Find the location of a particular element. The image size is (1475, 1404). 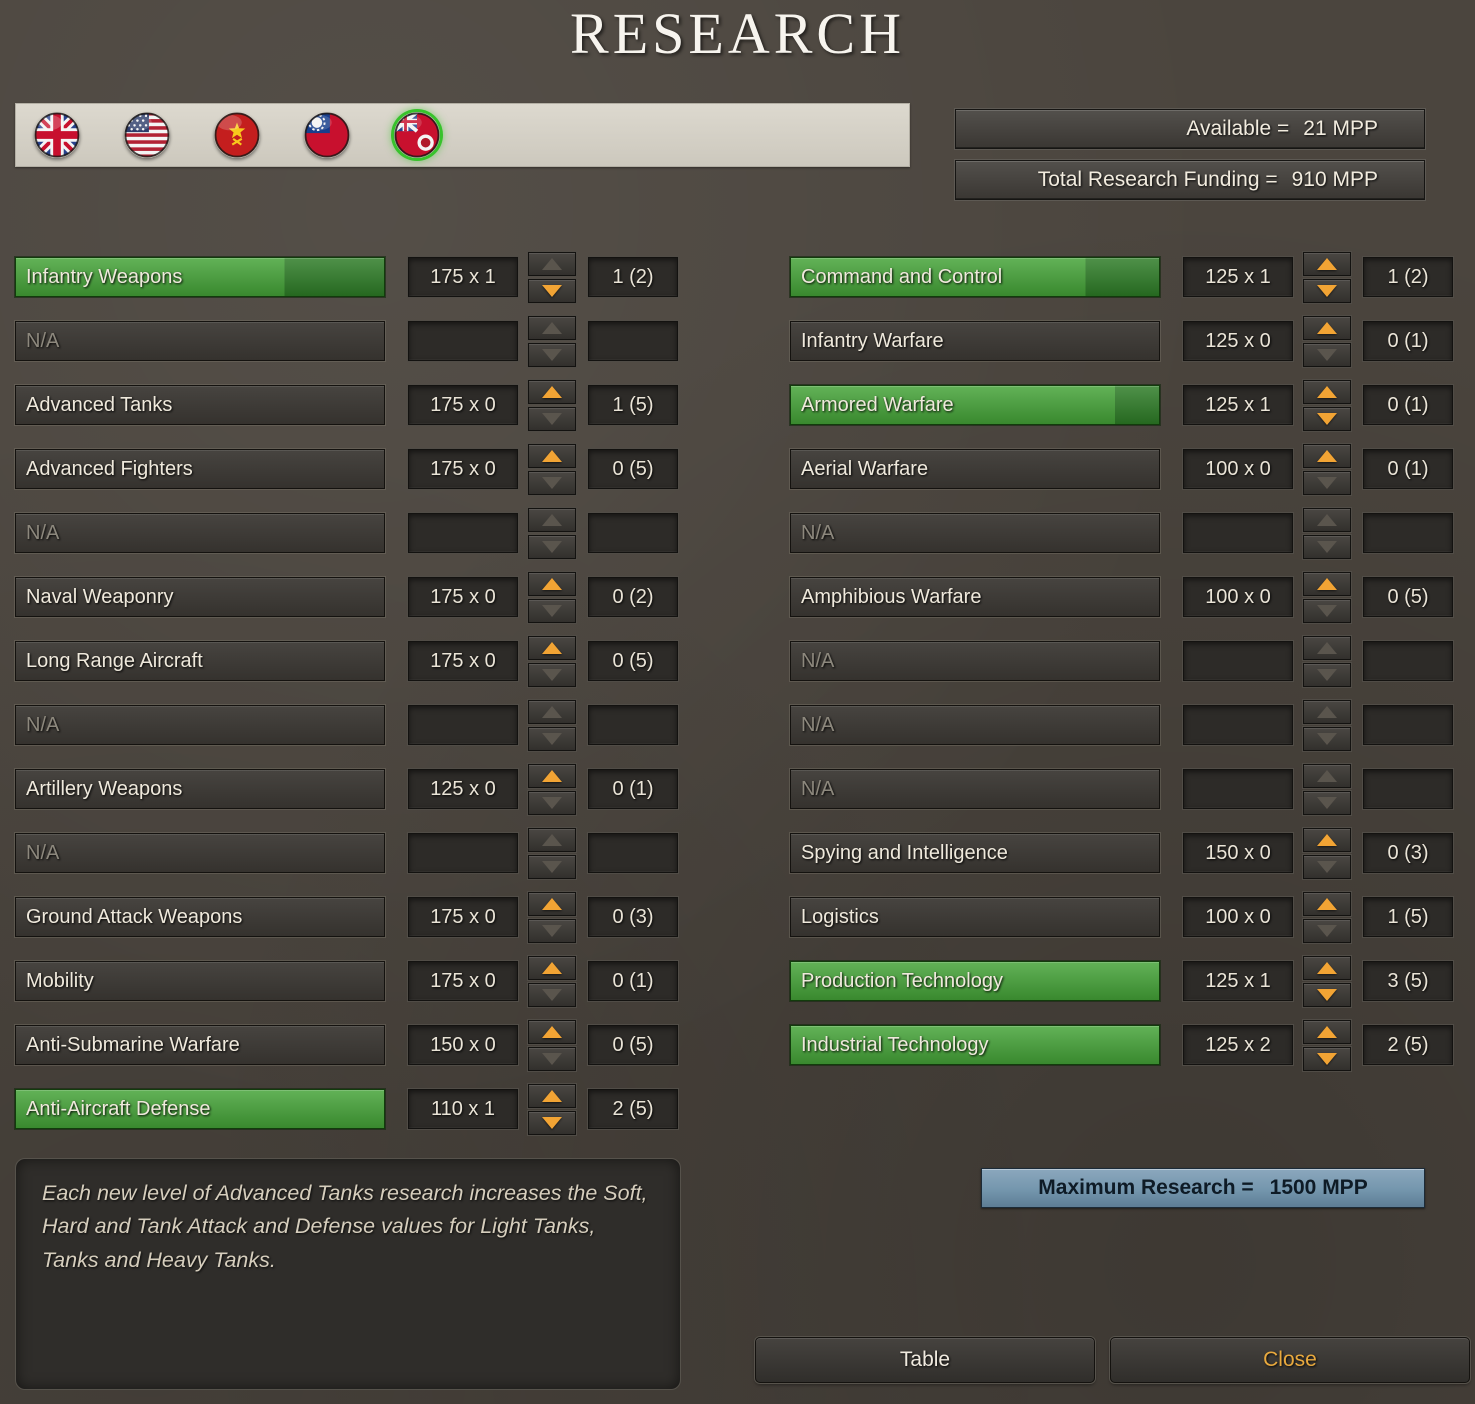

available-label: Available = is located at coordinates (1238, 128).